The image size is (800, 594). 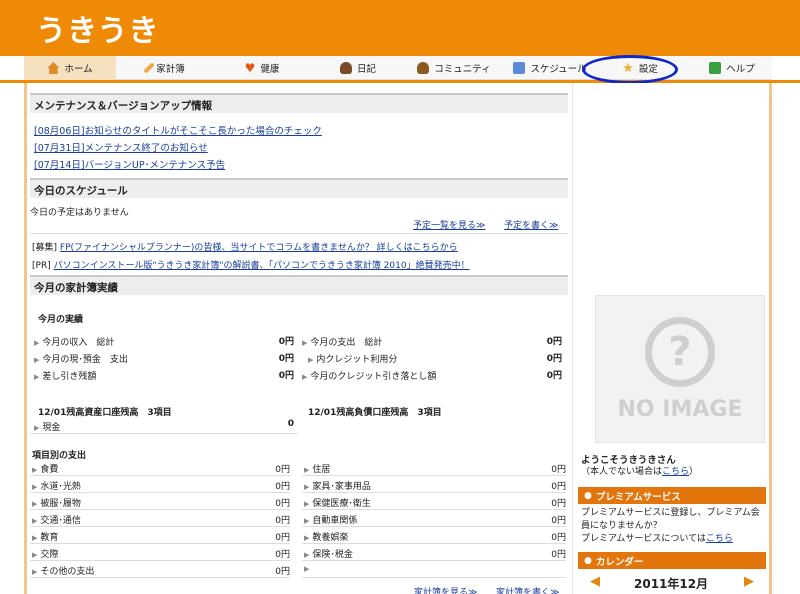 I want to click on row-label: 差し引き残額, so click(x=69, y=377).